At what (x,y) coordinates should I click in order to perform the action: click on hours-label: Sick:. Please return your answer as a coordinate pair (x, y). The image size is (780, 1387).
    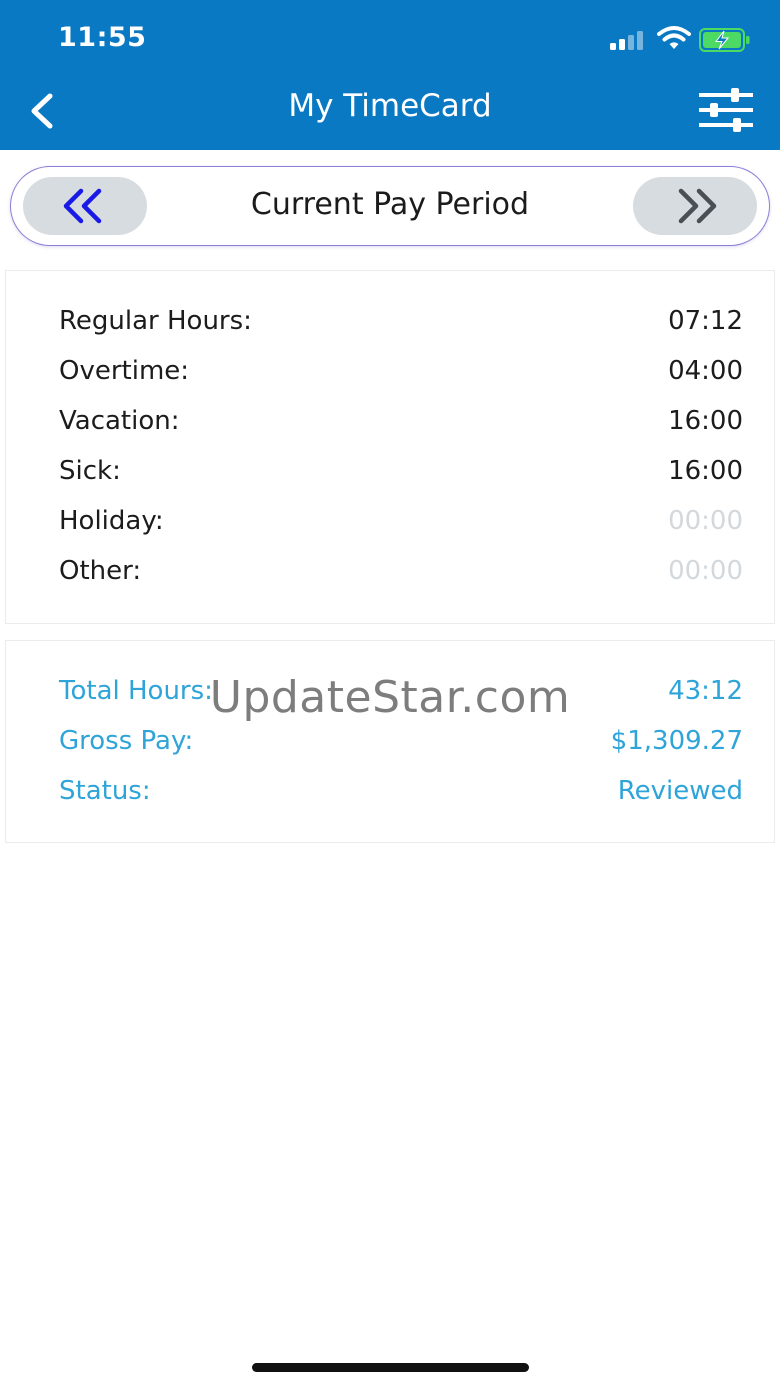
    Looking at the image, I should click on (90, 471).